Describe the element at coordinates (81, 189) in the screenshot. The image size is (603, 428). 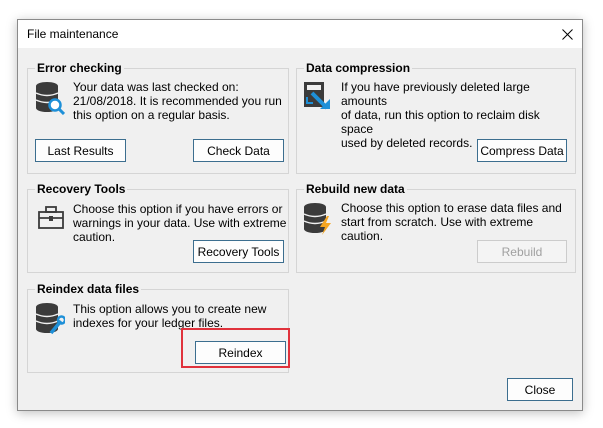
I see `recovery-tools-title: Recovery Tools` at that location.